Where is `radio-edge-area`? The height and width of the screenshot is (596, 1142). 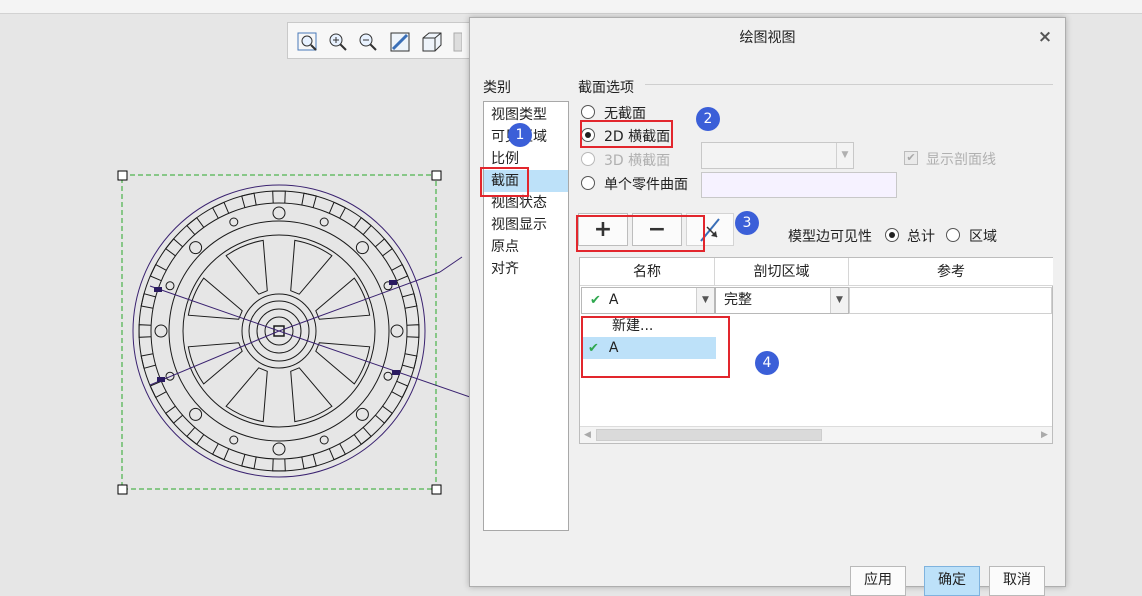
radio-edge-area is located at coordinates (953, 235).